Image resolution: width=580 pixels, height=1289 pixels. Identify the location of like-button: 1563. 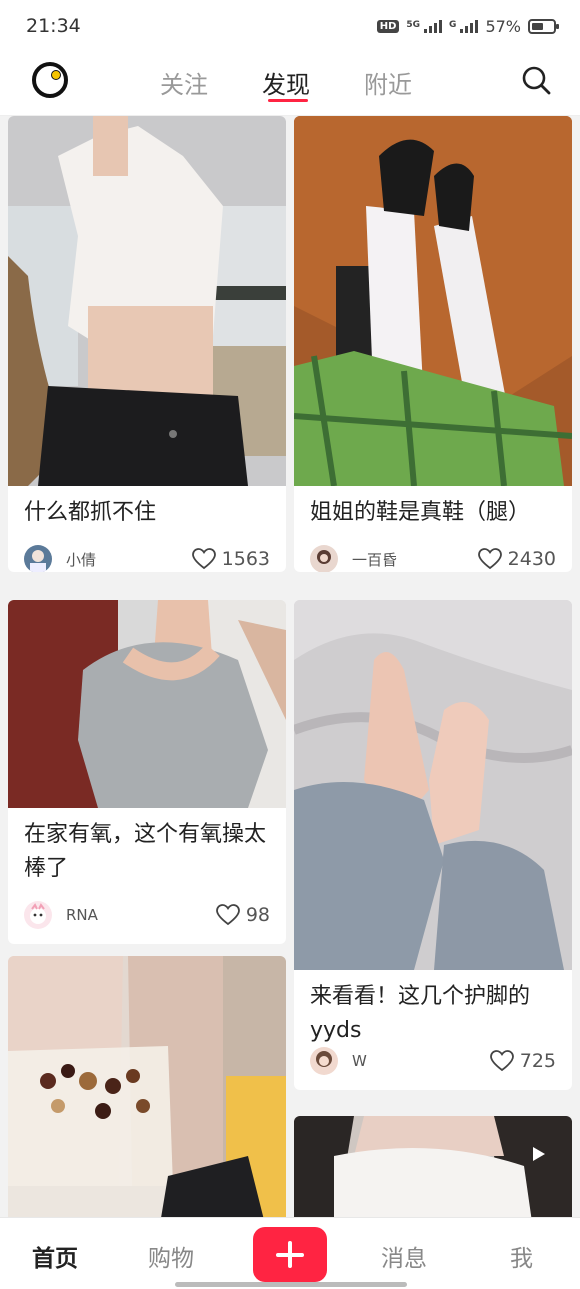
(230, 559).